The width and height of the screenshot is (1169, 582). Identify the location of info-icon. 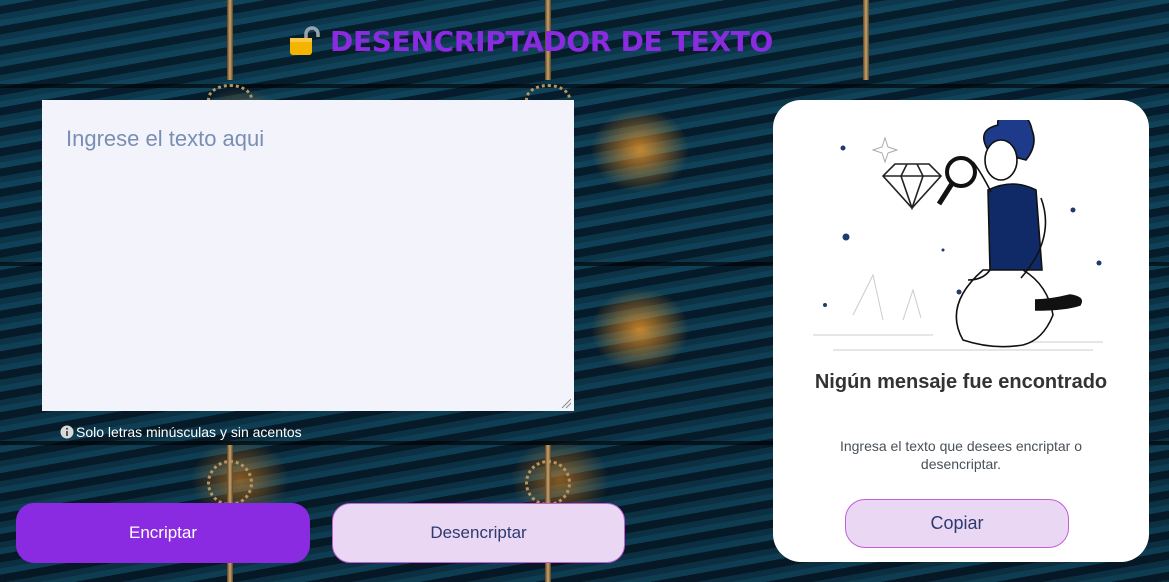
(67, 432).